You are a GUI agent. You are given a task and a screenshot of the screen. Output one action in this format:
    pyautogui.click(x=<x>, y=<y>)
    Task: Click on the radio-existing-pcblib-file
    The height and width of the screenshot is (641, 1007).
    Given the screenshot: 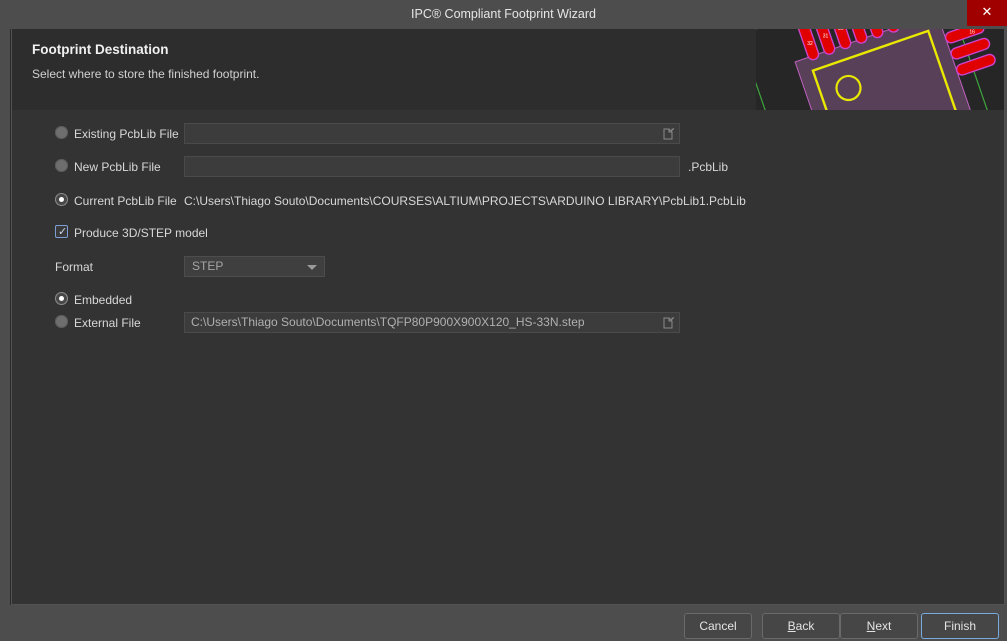 What is the action you would take?
    pyautogui.click(x=61, y=132)
    